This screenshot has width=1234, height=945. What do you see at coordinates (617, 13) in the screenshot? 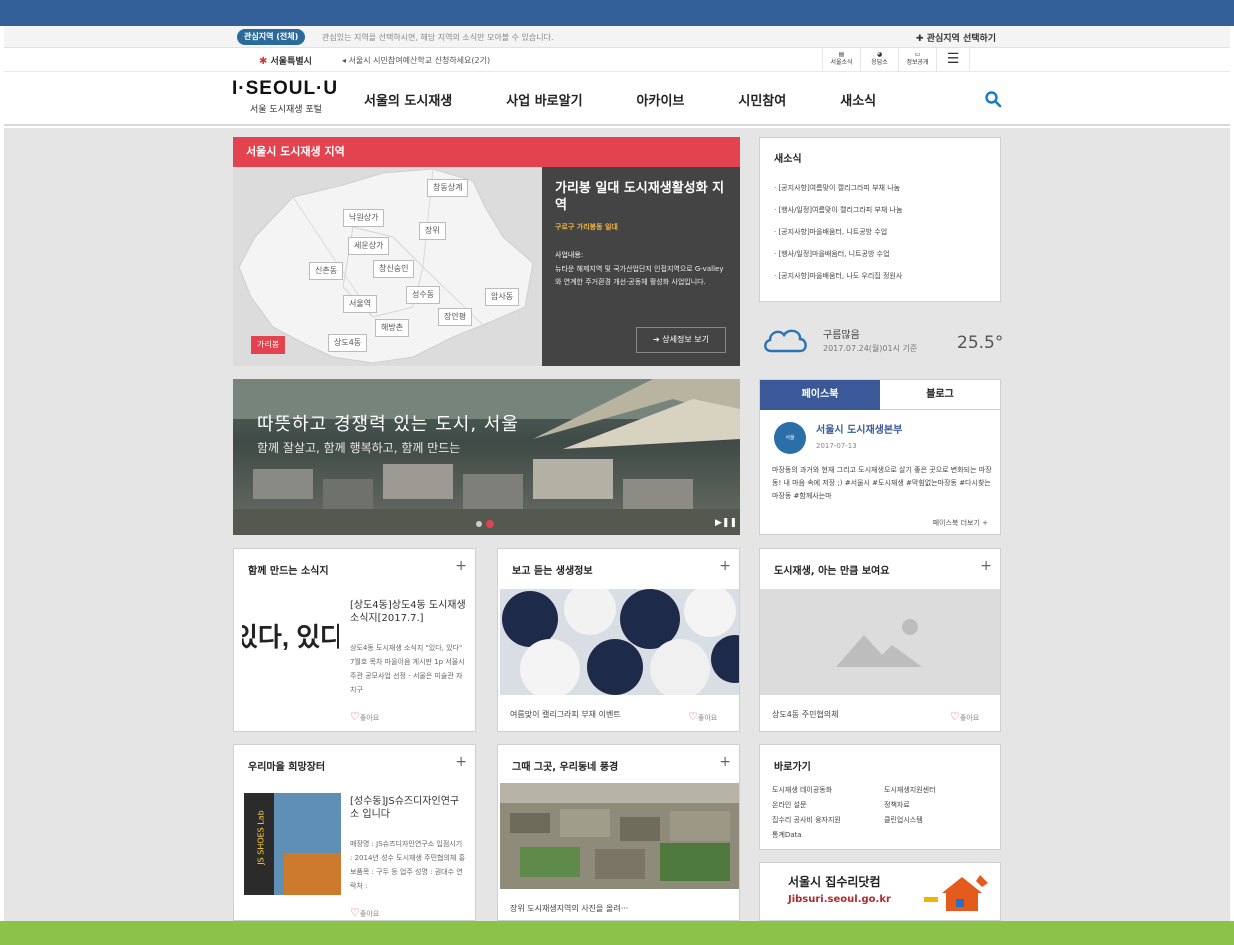
I see `top-band` at bounding box center [617, 13].